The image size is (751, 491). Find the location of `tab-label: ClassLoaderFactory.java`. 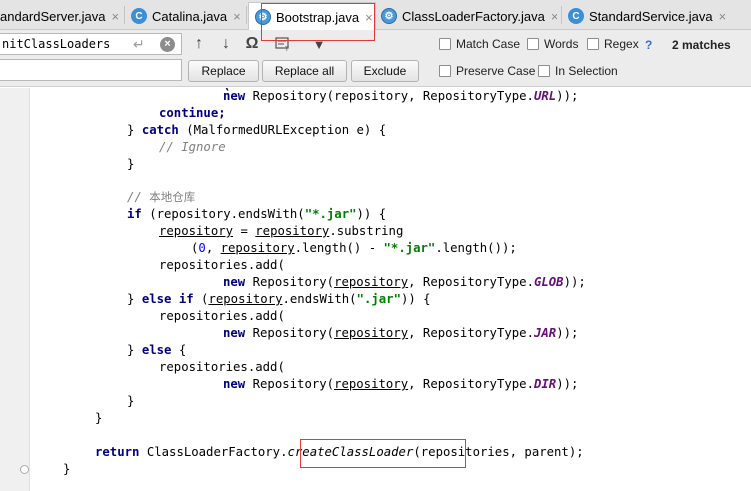

tab-label: ClassLoaderFactory.java is located at coordinates (473, 16).